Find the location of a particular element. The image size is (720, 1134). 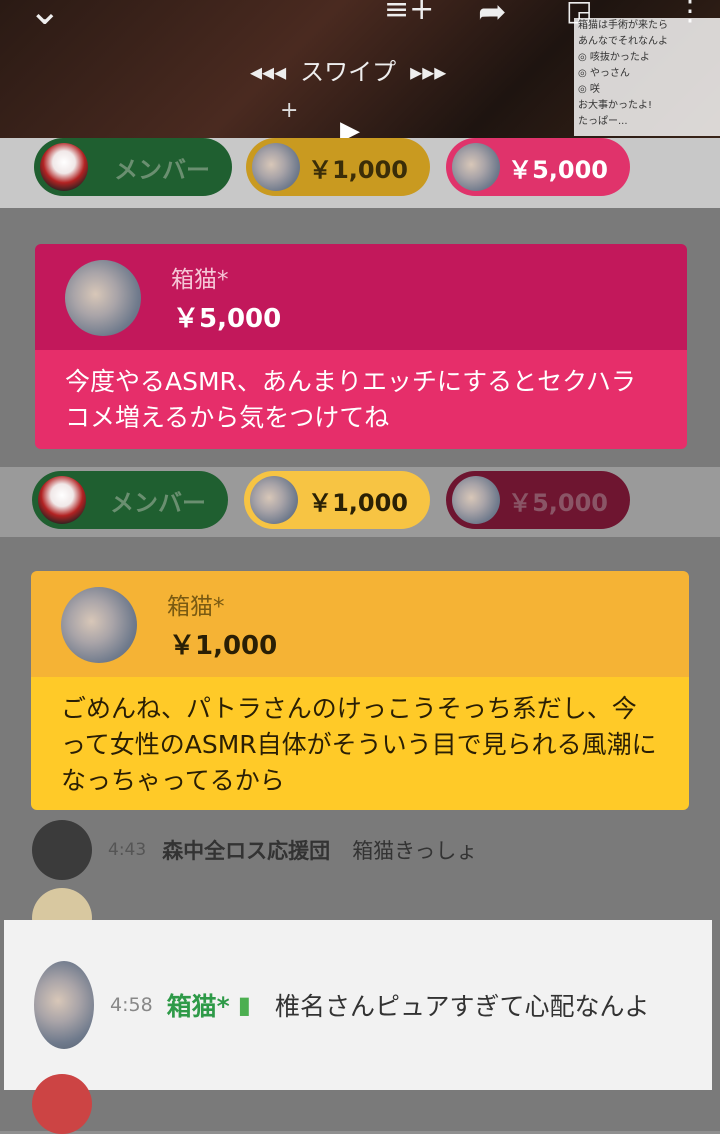

mini-chat-line: お大事かったよ! is located at coordinates (615, 105).